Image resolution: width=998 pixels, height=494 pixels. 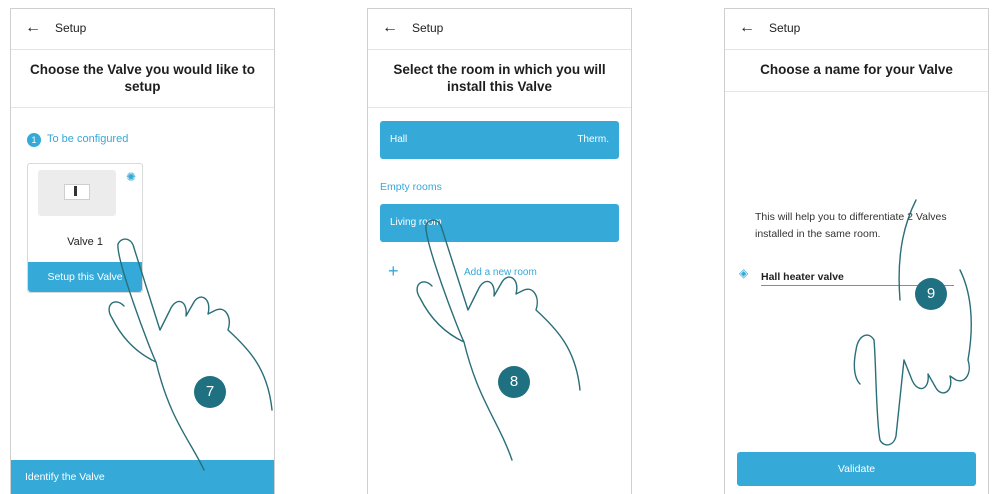 I want to click on count-badge: 1, so click(x=34, y=140).